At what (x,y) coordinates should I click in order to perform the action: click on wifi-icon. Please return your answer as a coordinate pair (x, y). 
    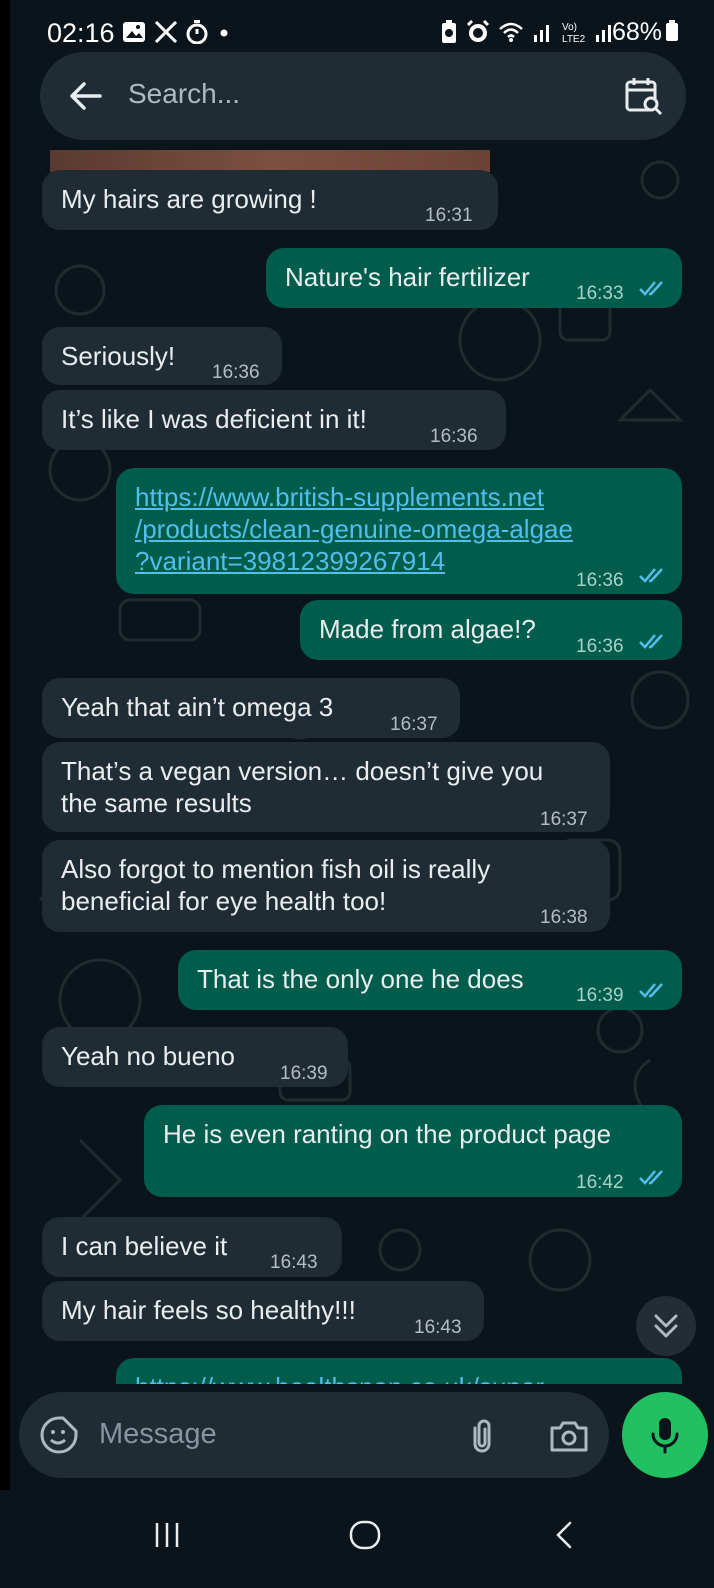
    Looking at the image, I should click on (511, 32).